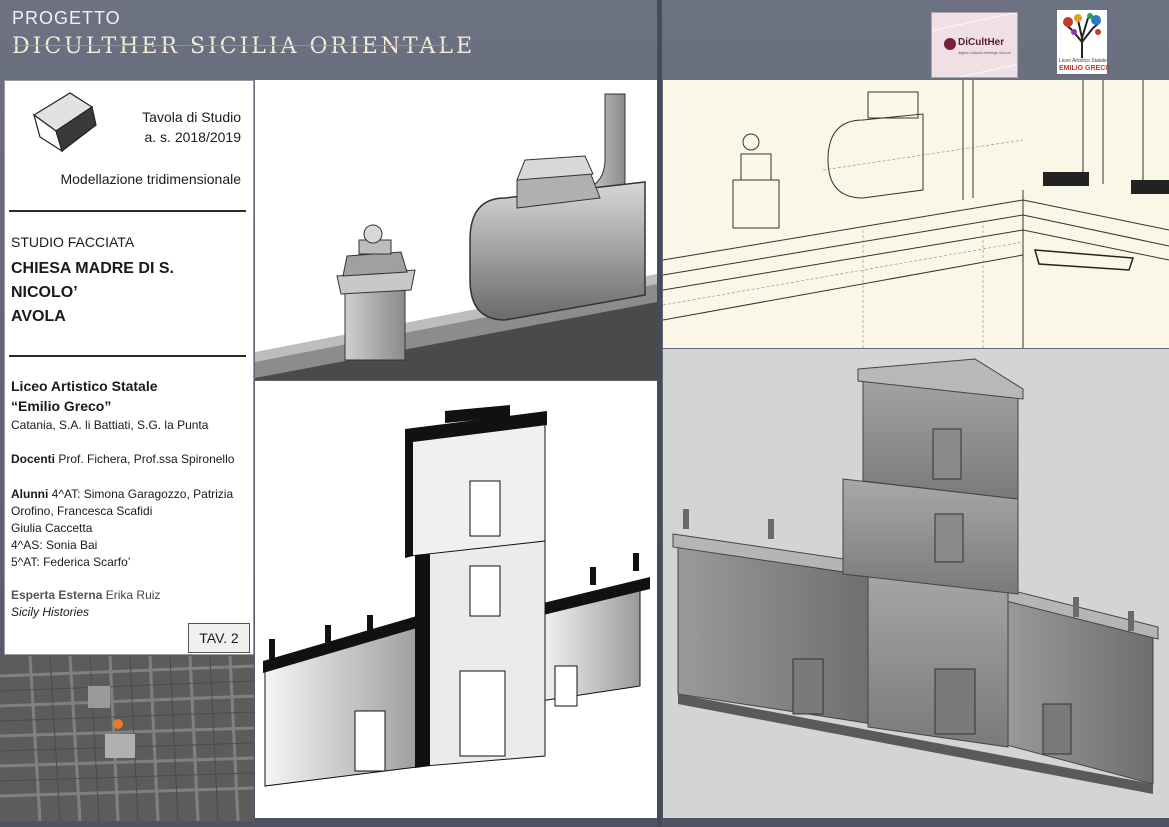 Image resolution: width=1169 pixels, height=827 pixels. Describe the element at coordinates (57, 595) in the screenshot. I see `expert-label: Esperta Esterna` at that location.